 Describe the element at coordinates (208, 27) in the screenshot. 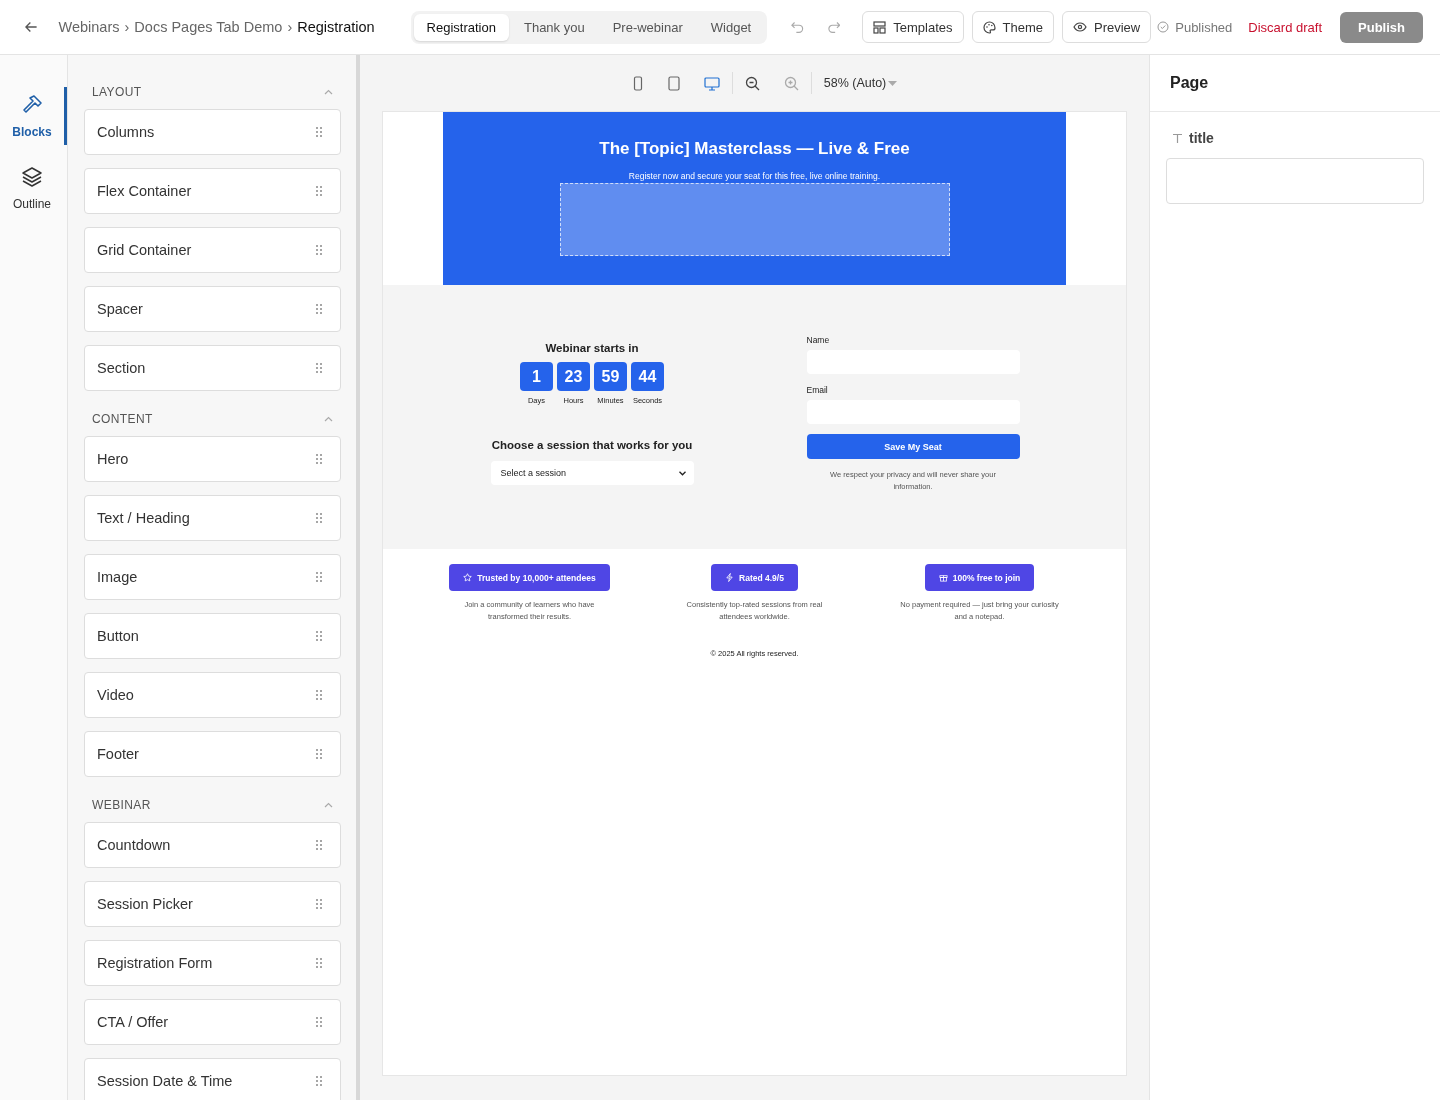

I see `breadcrumb-link: Docs Pages Tab Demo` at that location.